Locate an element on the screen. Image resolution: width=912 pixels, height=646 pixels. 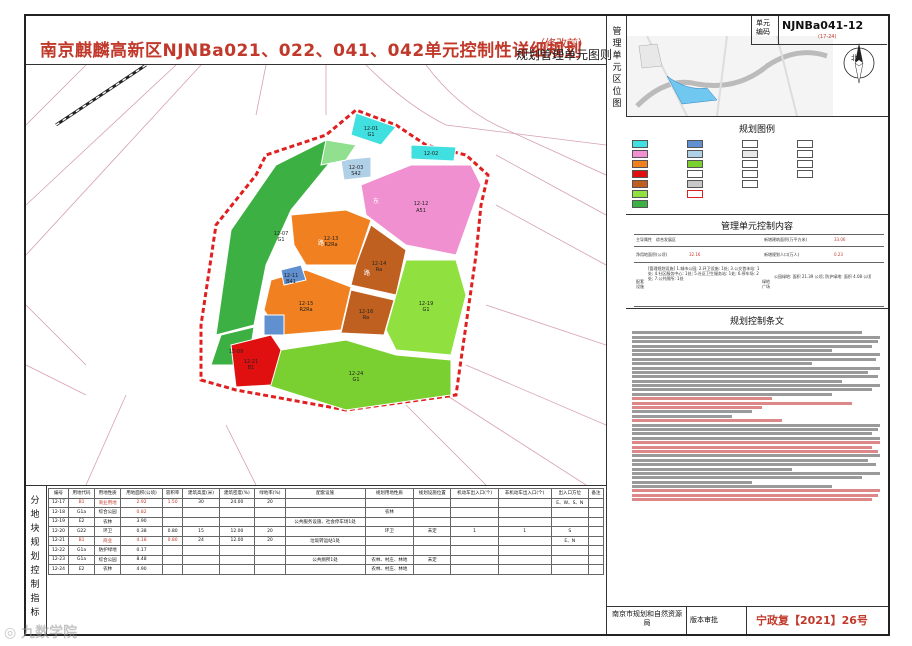
svg-text: B1 is located at coordinates (251, 368).